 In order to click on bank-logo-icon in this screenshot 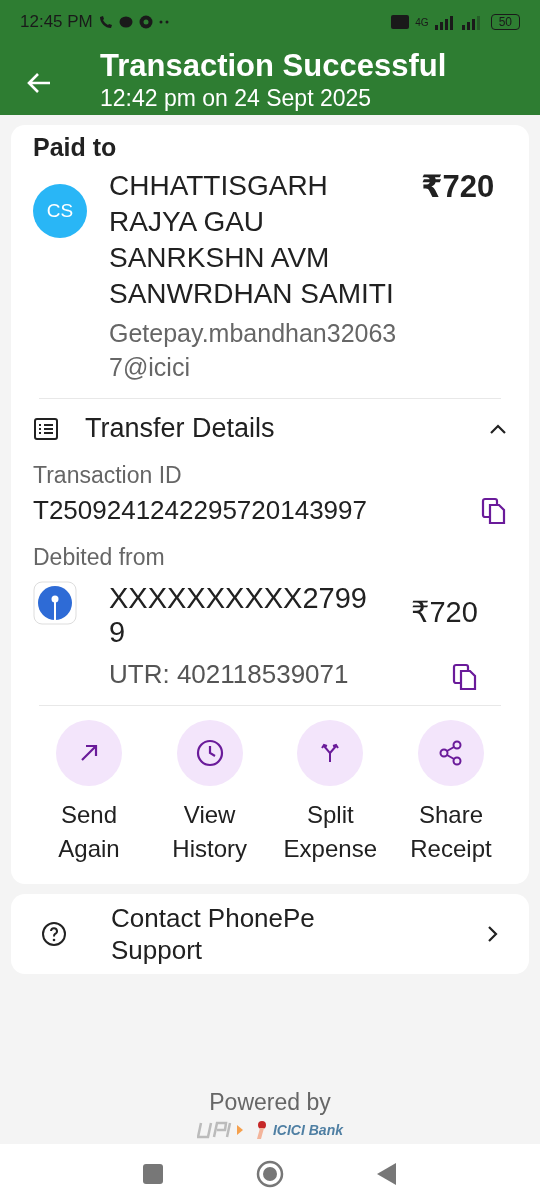, I will do `click(55, 603)`.